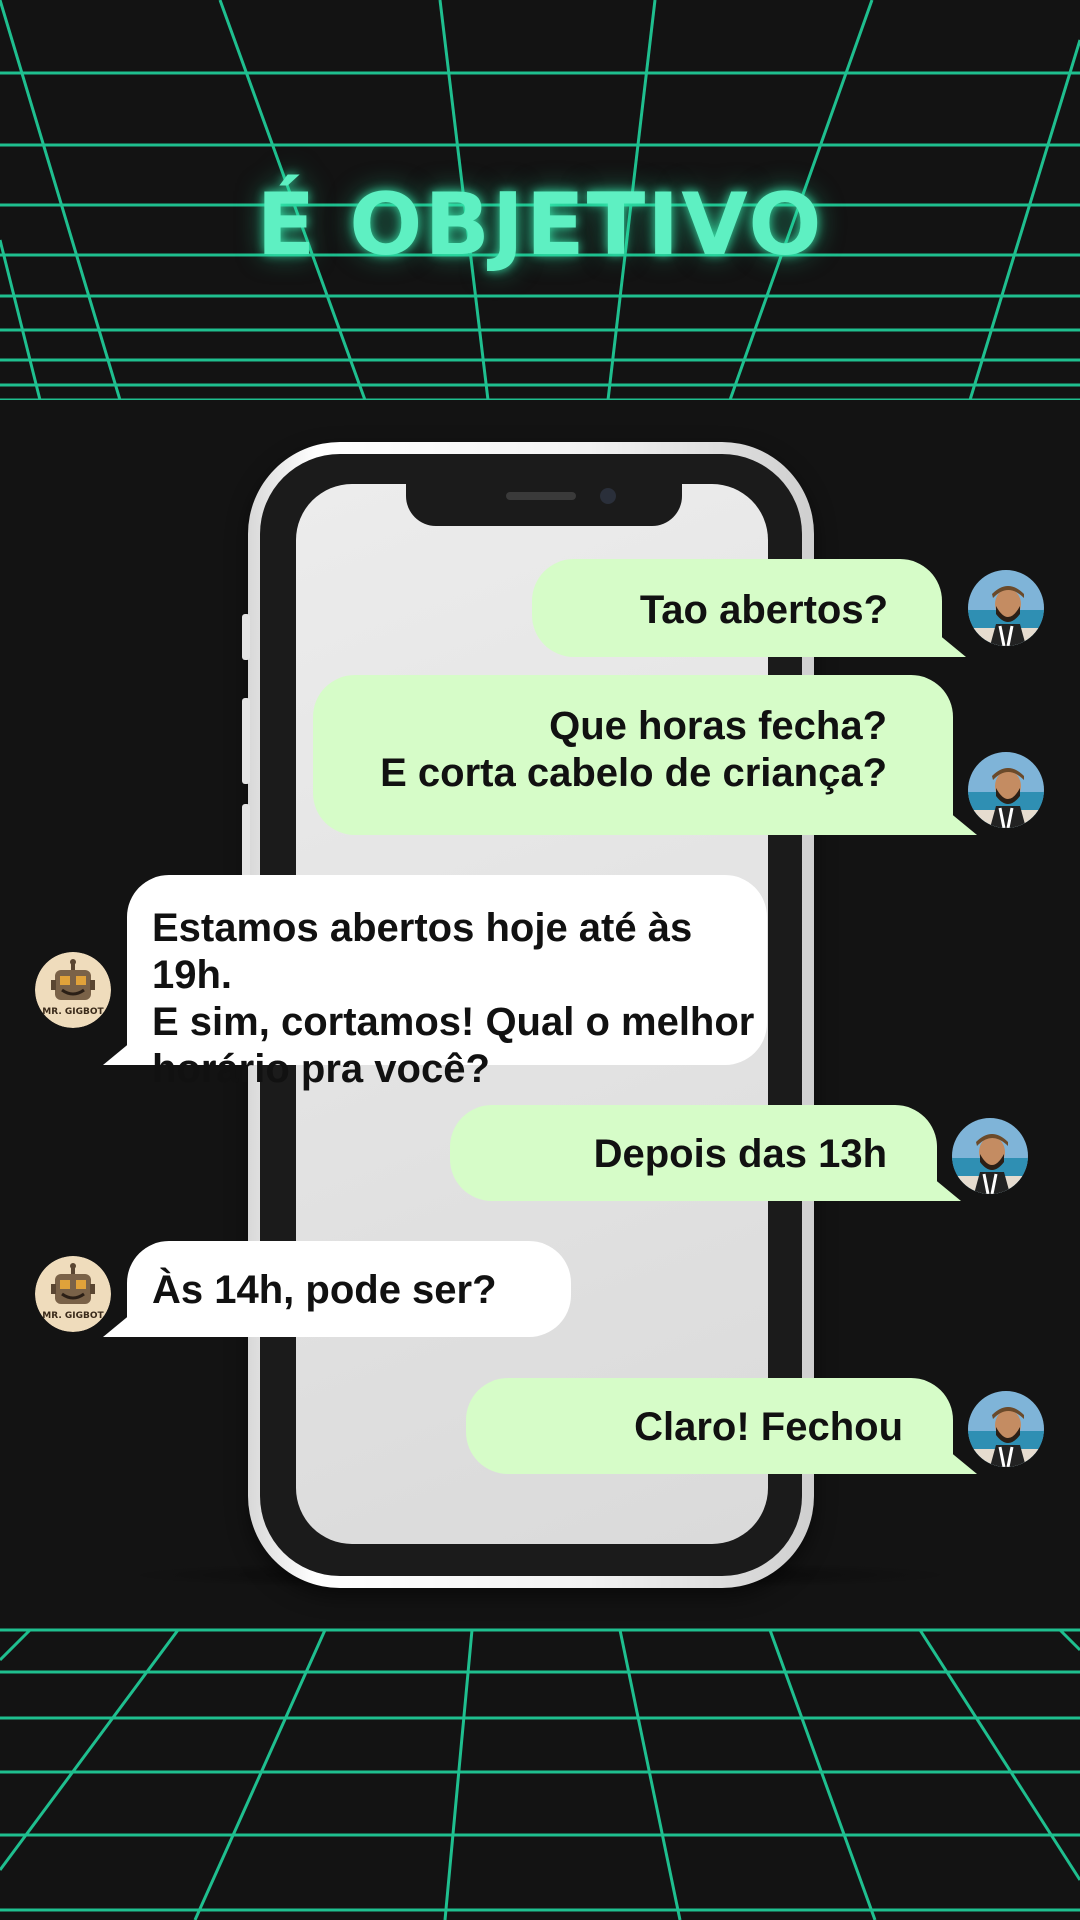  I want to click on speaker-grille, so click(541, 496).